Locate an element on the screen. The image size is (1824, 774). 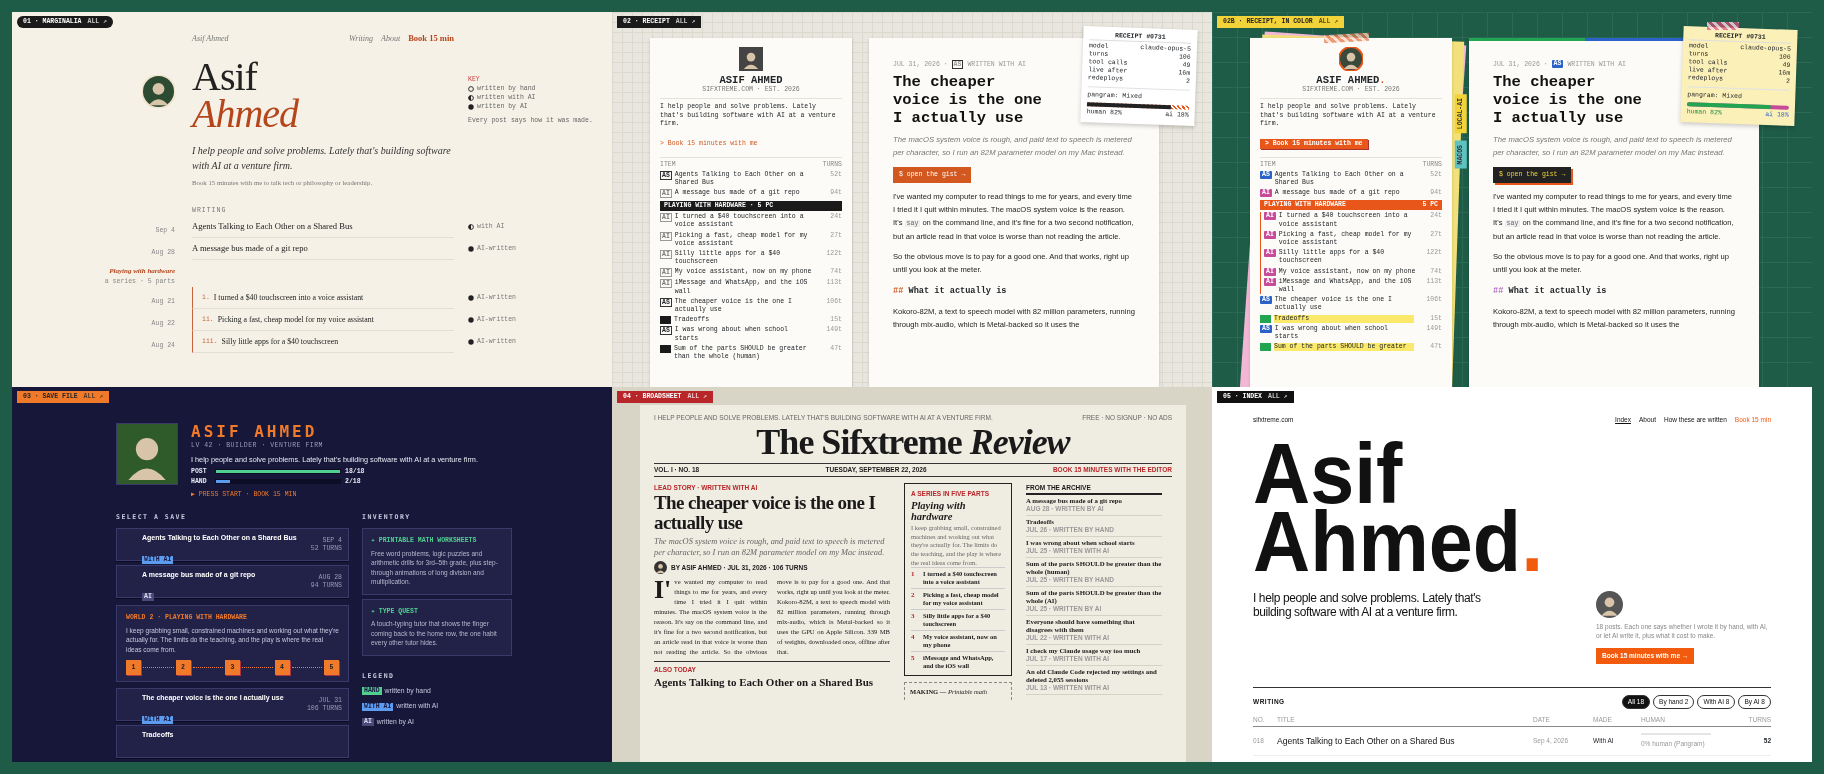
post-title: A message bus made of a git repo is located at coordinates (323, 248).